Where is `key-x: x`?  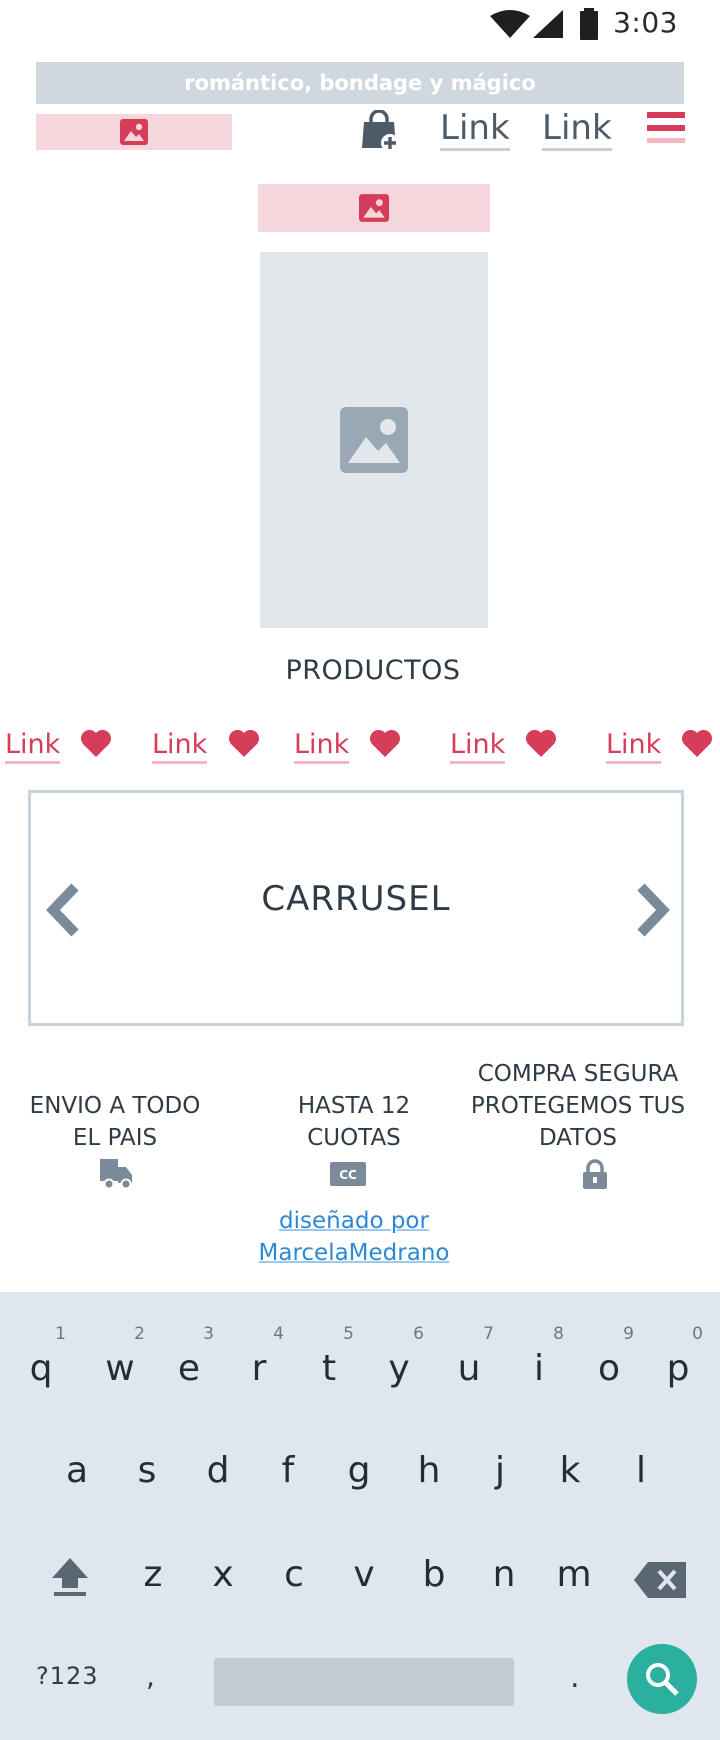
key-x: x is located at coordinates (223, 1563).